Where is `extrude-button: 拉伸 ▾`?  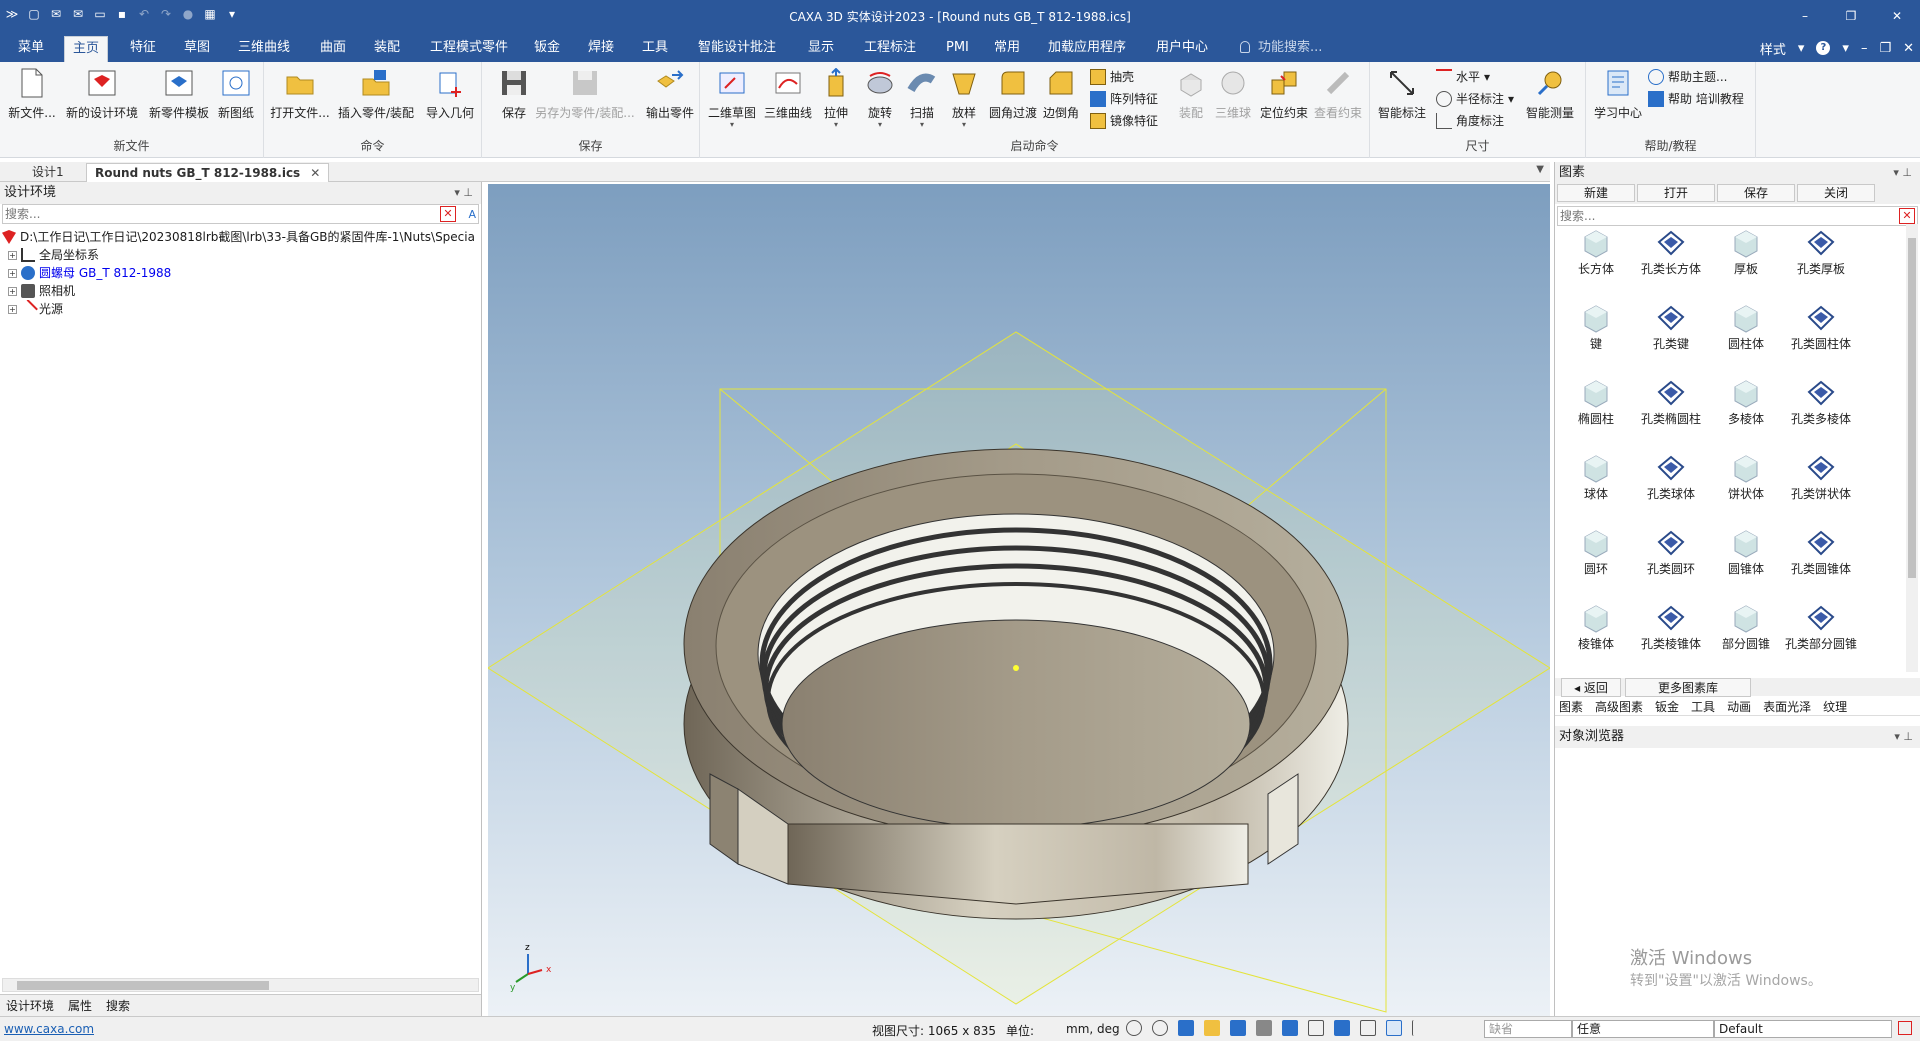
extrude-button: 拉伸 ▾ is located at coordinates (836, 97).